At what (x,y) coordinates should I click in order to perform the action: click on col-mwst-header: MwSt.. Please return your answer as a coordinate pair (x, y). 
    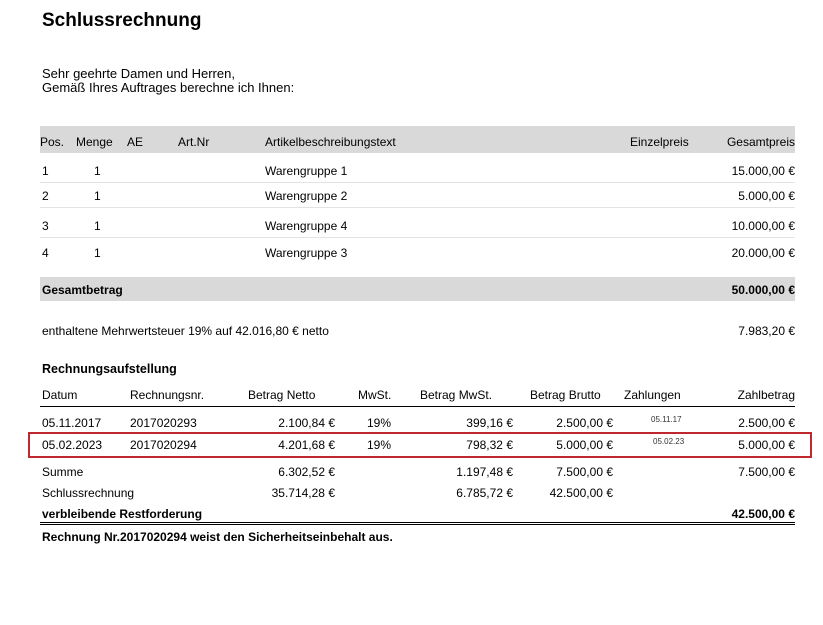
    Looking at the image, I should click on (375, 395).